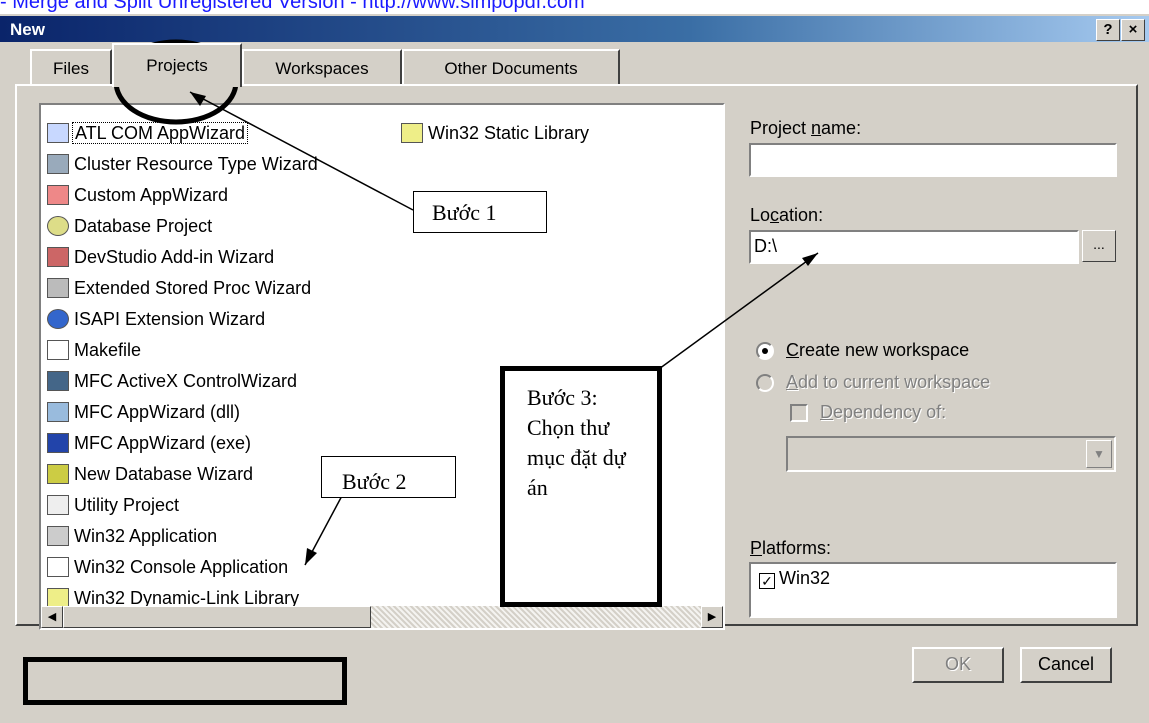 The height and width of the screenshot is (723, 1149). Describe the element at coordinates (810, 259) in the screenshot. I see `step3-arrowhead` at that location.